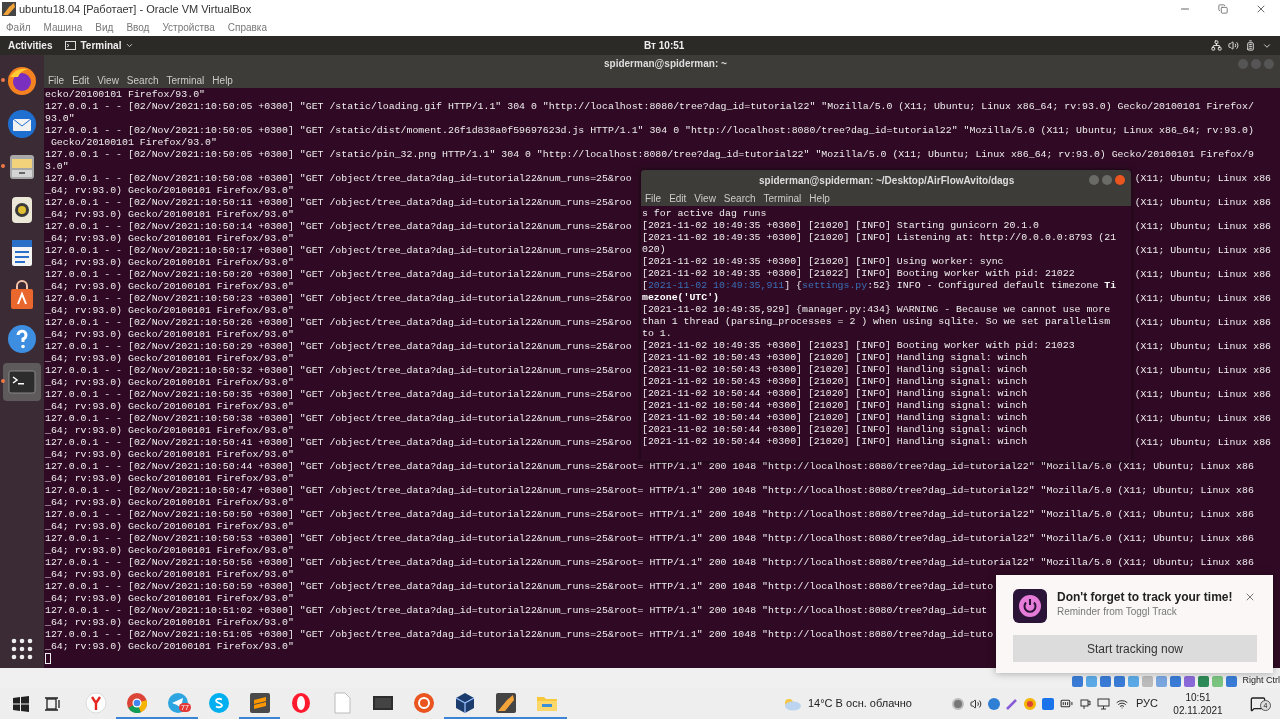 This screenshot has width=1280, height=719. What do you see at coordinates (338, 227) in the screenshot?
I see `terminal-line: 127.0.0.1 - - [02/Nov/2021:10:50:14 +0300] "GET /object/tree_data?dag_id=tutorial22&num_runs=25&roo` at bounding box center [338, 227].